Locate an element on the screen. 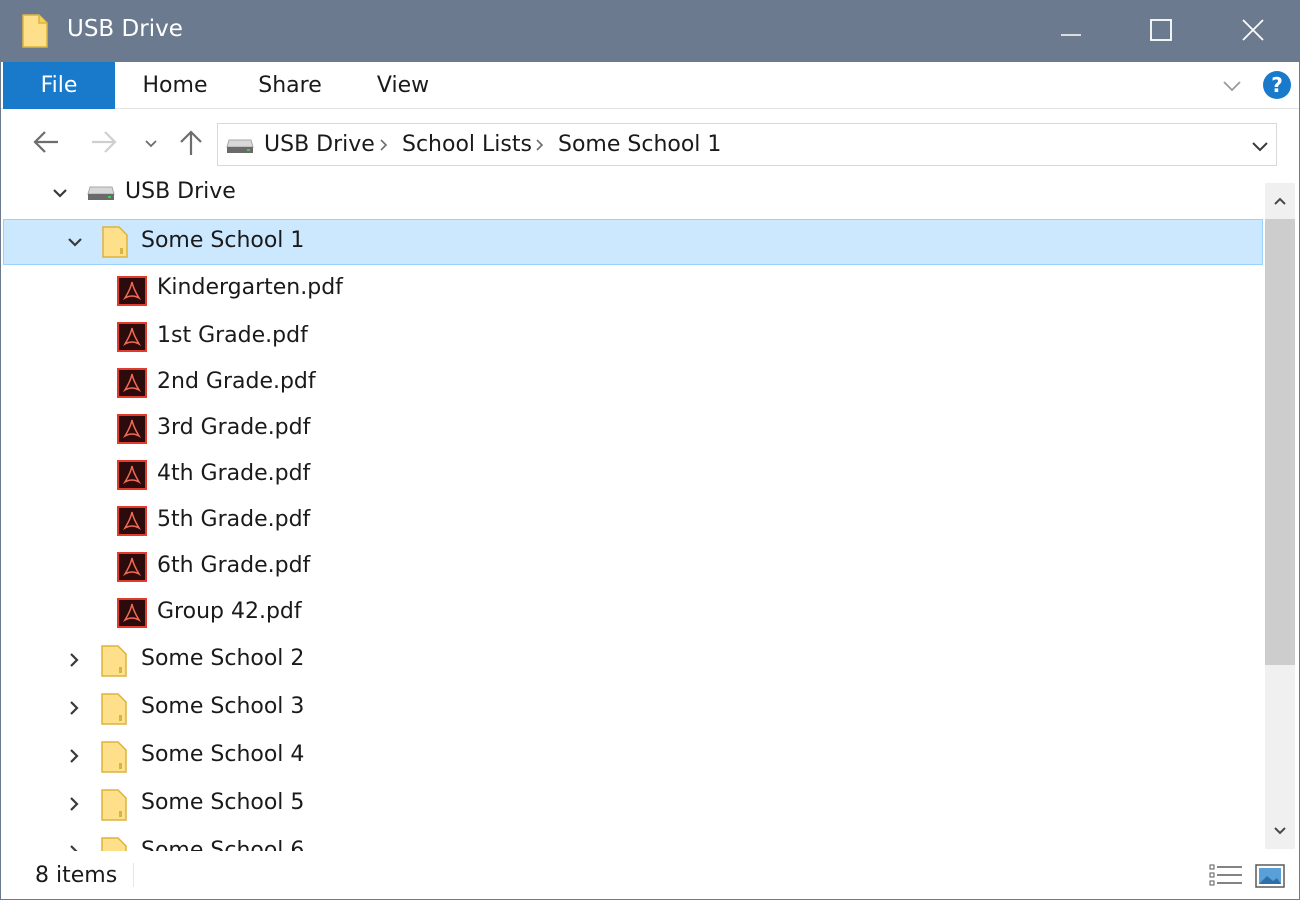 This screenshot has height=900, width=1300. up-button is located at coordinates (191, 144).